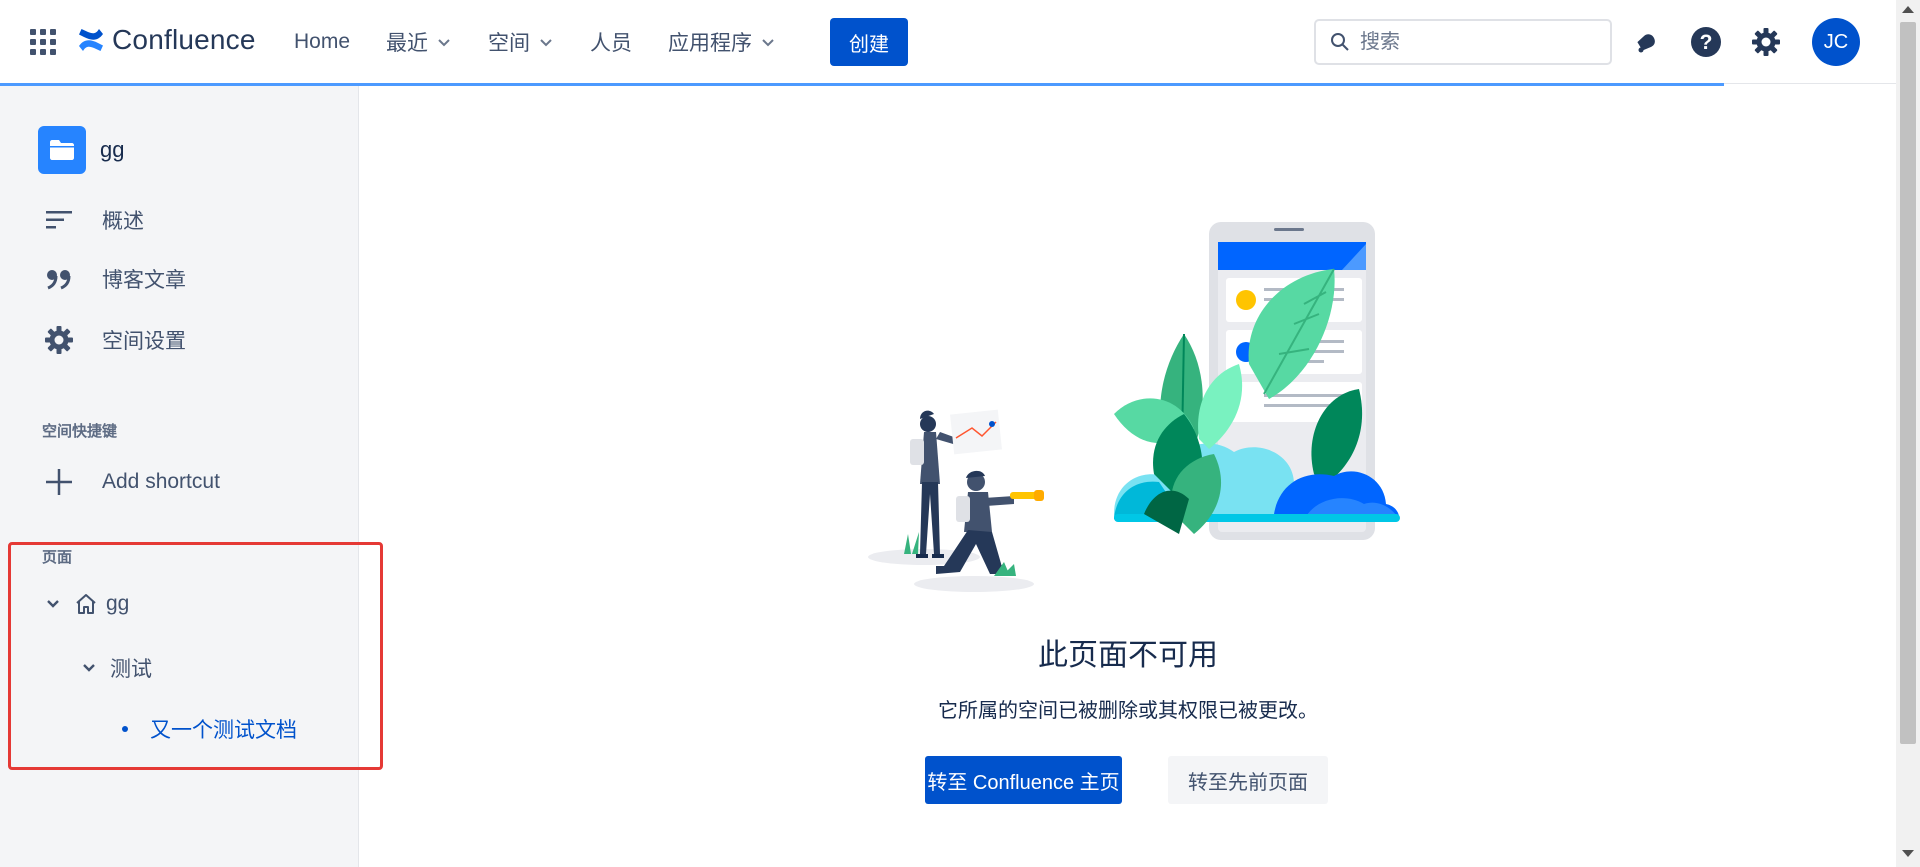 This screenshot has height=867, width=1920. I want to click on nav-apps: 应用程序, so click(722, 42).